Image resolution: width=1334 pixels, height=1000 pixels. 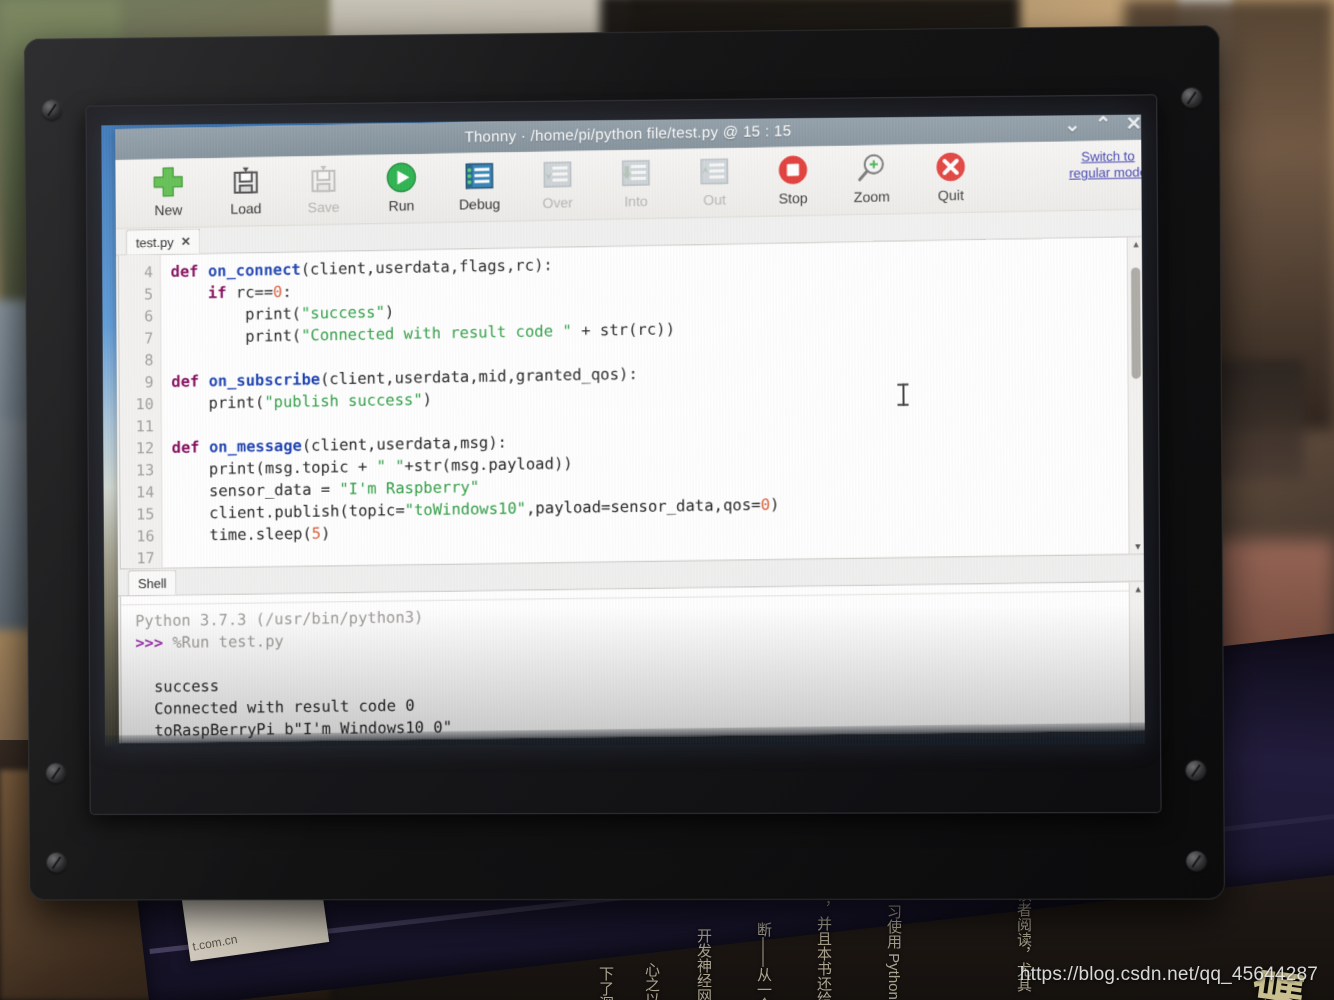 I want to click on step-into-button: Into, so click(x=636, y=179).